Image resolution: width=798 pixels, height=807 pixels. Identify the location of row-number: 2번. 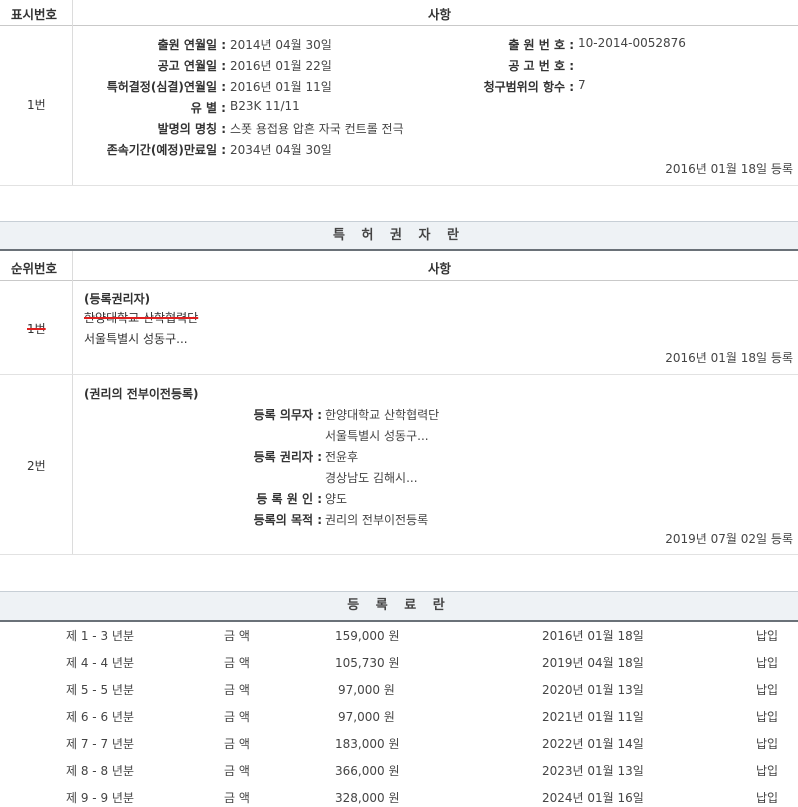
(36, 466).